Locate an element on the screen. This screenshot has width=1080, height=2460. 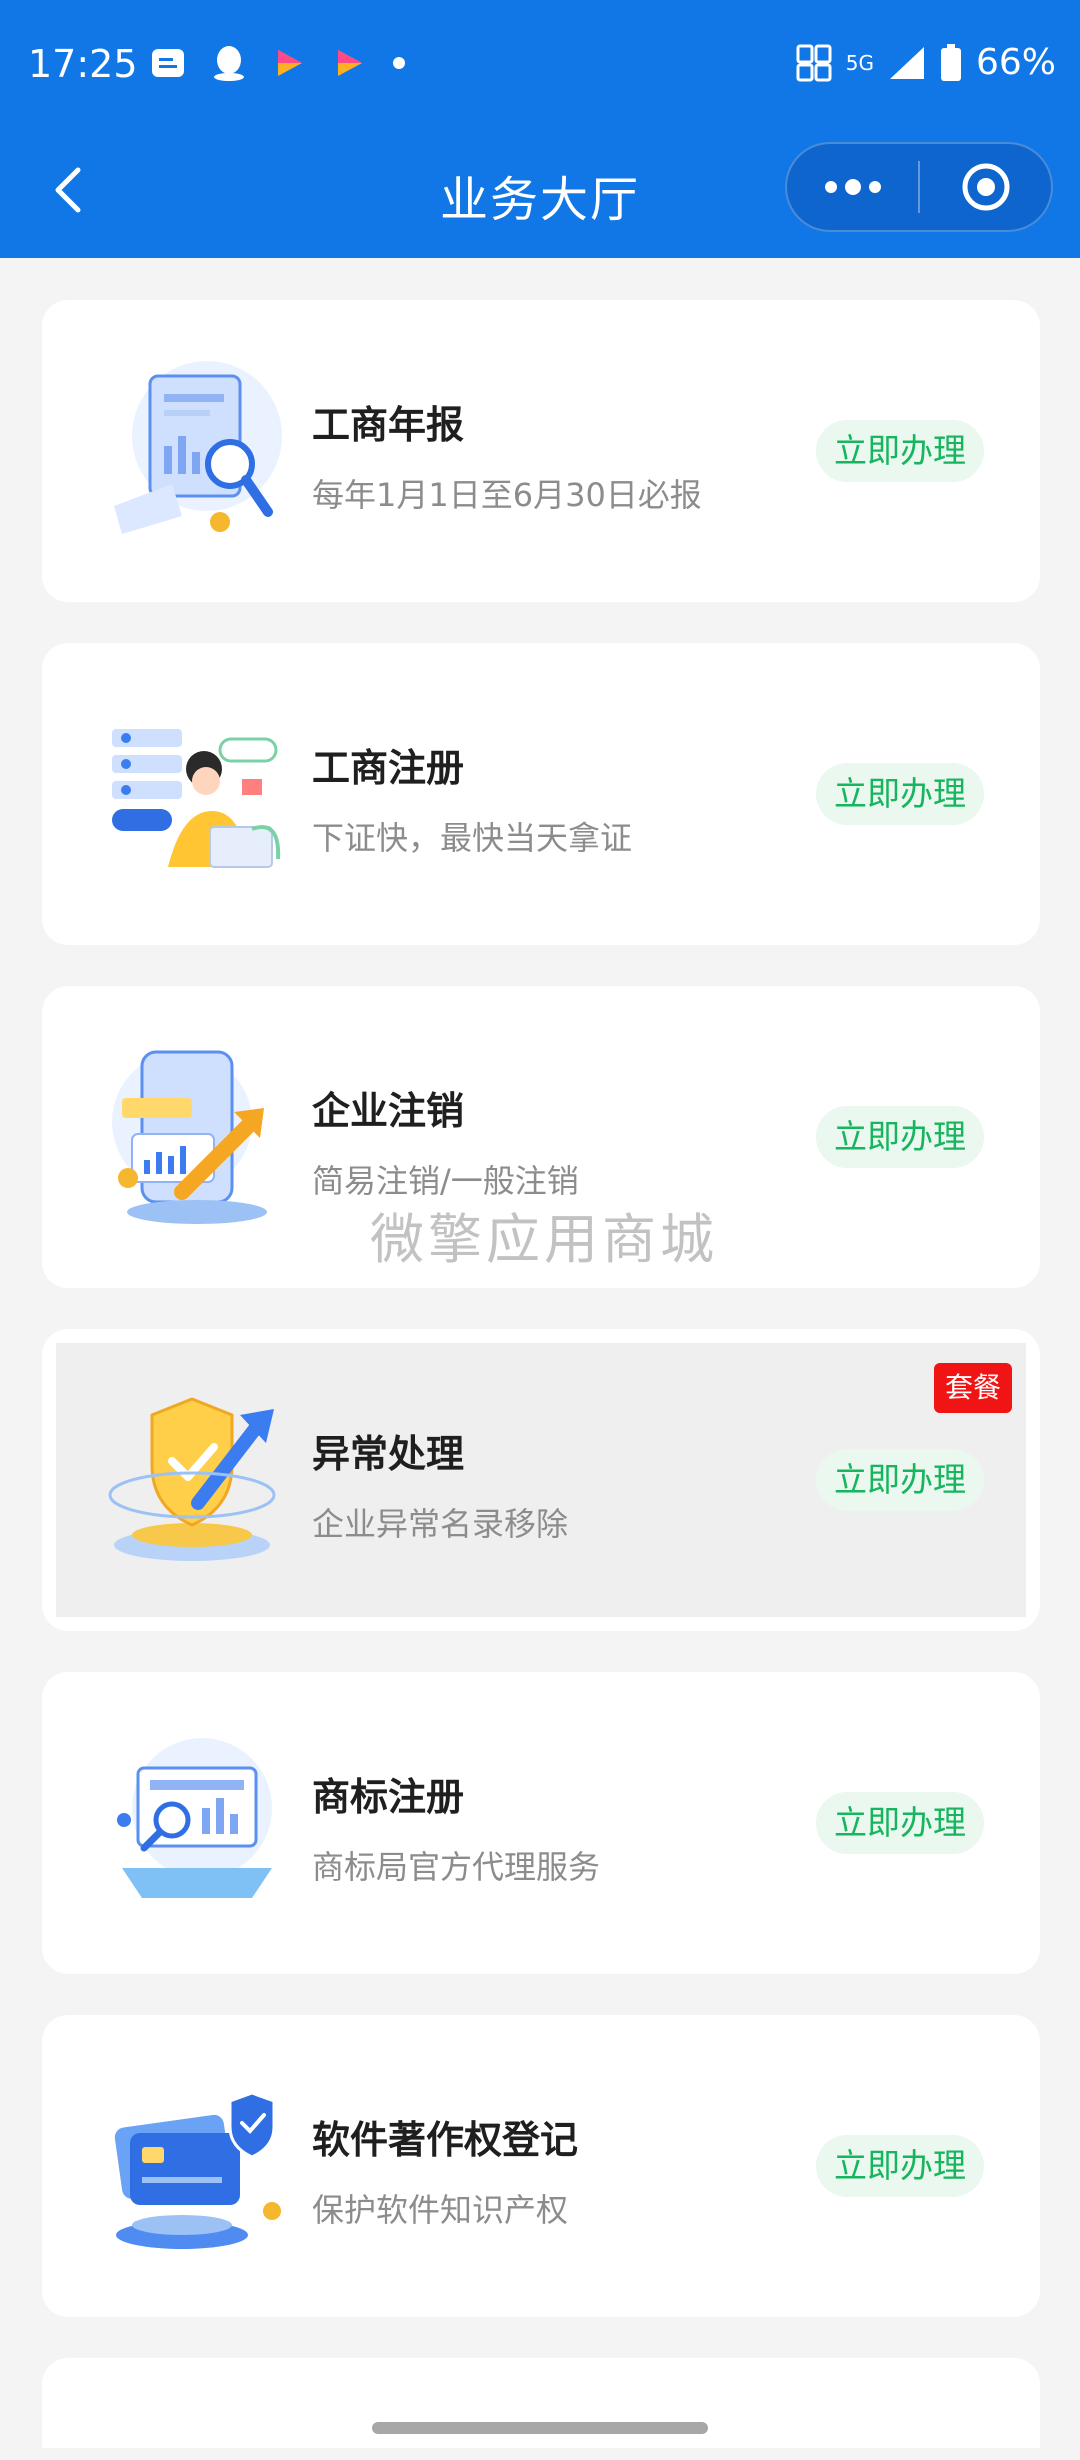
close-button is located at coordinates (985, 187).